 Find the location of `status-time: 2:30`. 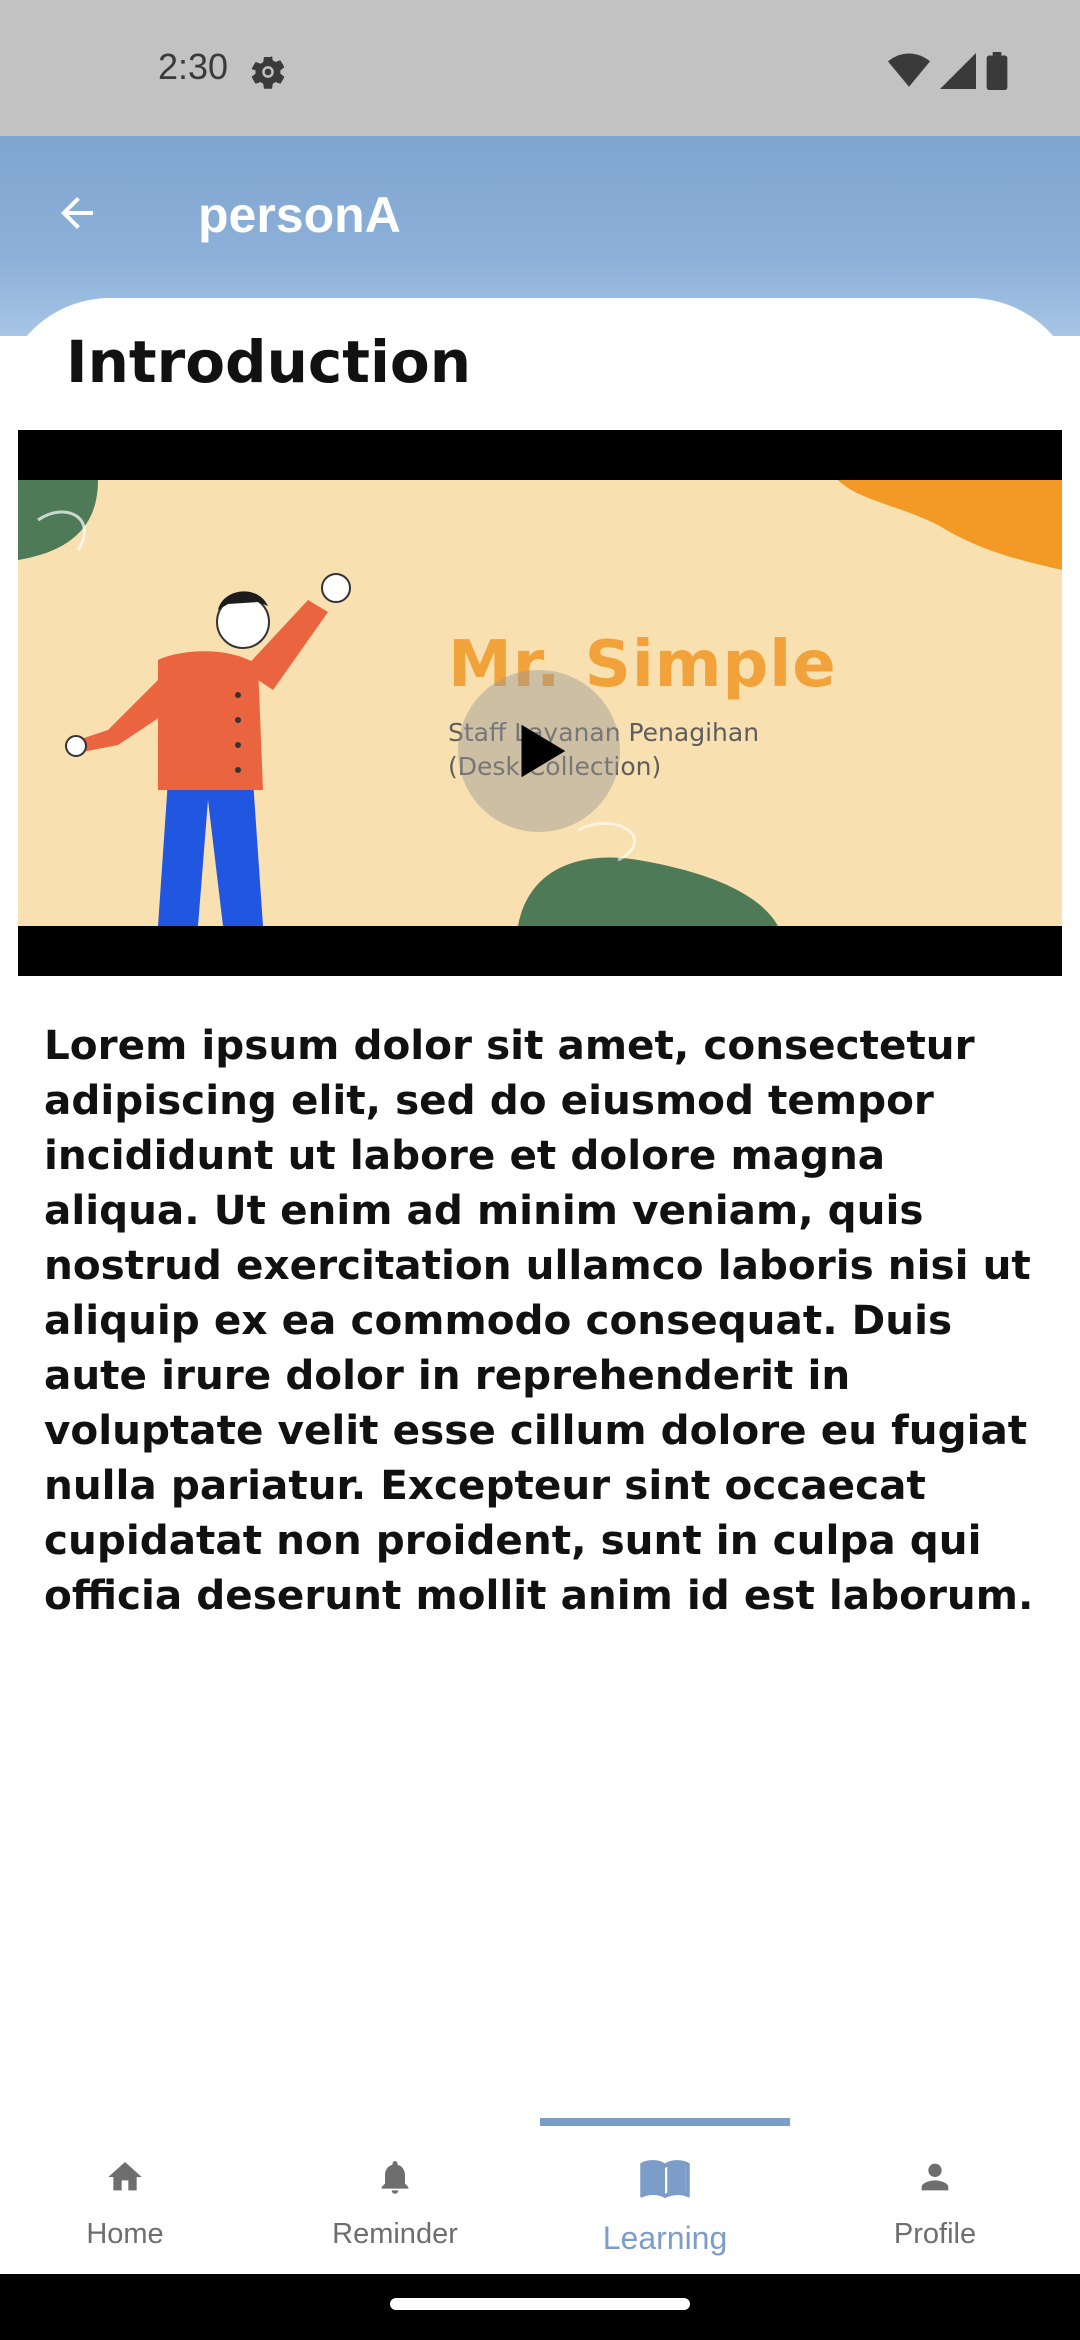

status-time: 2:30 is located at coordinates (193, 66).